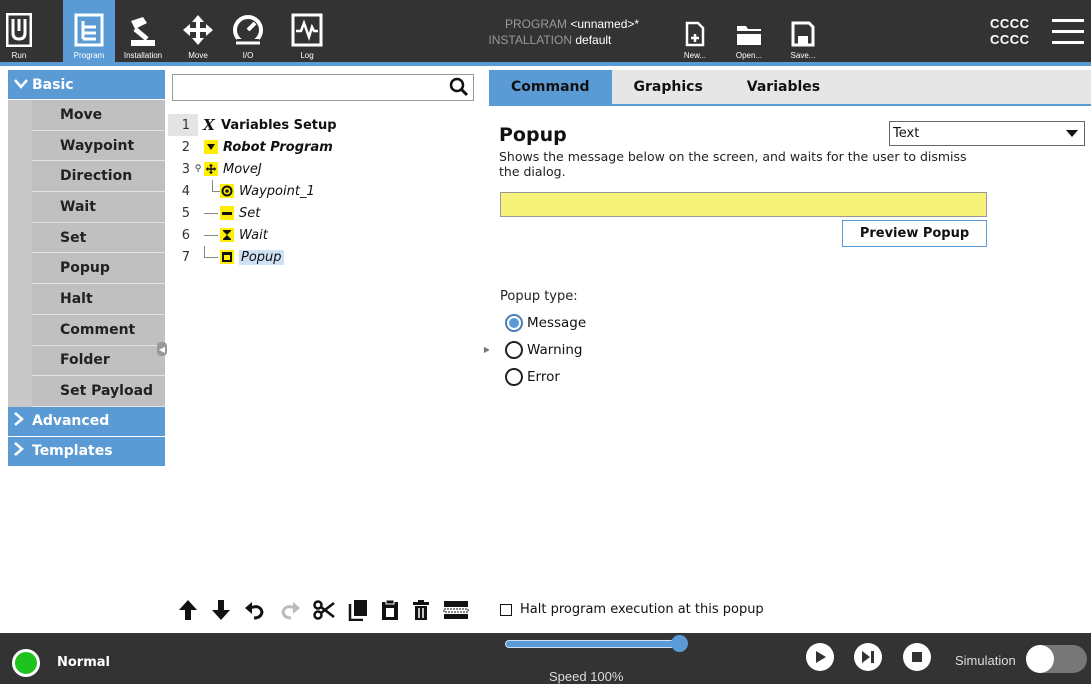  Describe the element at coordinates (323, 125) in the screenshot. I see `tree-row-variables-setup: 1 X Variables Setup` at that location.